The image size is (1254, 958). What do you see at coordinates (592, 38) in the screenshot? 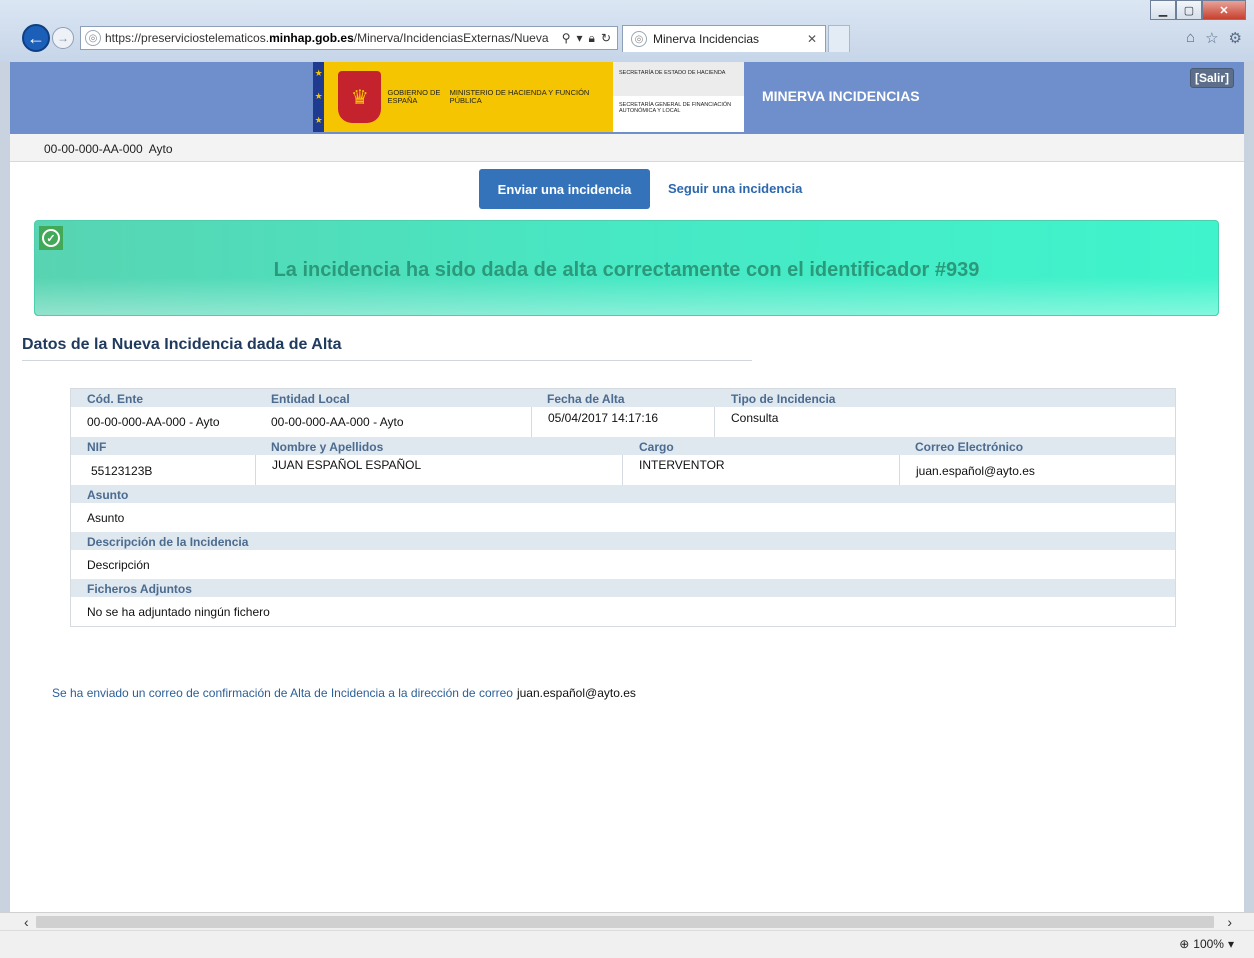
I see `lock-icon: 🔒︎` at bounding box center [592, 38].